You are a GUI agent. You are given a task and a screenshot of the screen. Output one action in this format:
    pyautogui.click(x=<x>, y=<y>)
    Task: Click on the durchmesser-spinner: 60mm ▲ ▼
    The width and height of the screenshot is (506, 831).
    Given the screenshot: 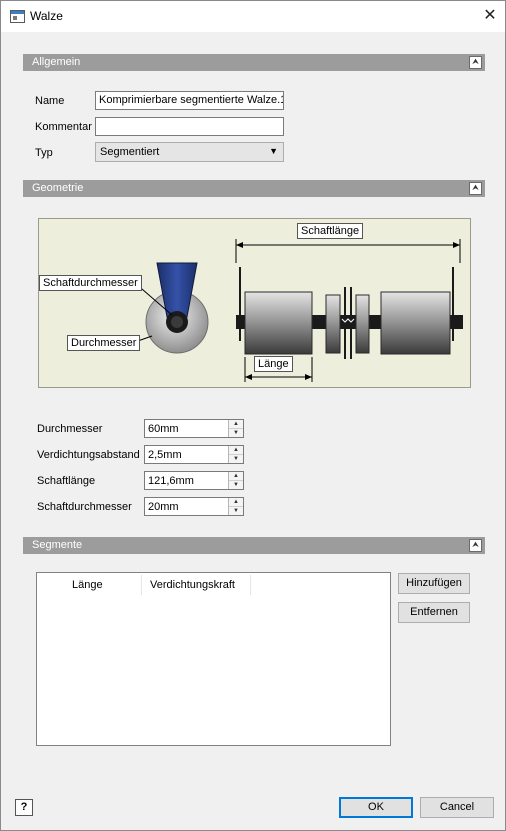 What is the action you would take?
    pyautogui.click(x=194, y=428)
    